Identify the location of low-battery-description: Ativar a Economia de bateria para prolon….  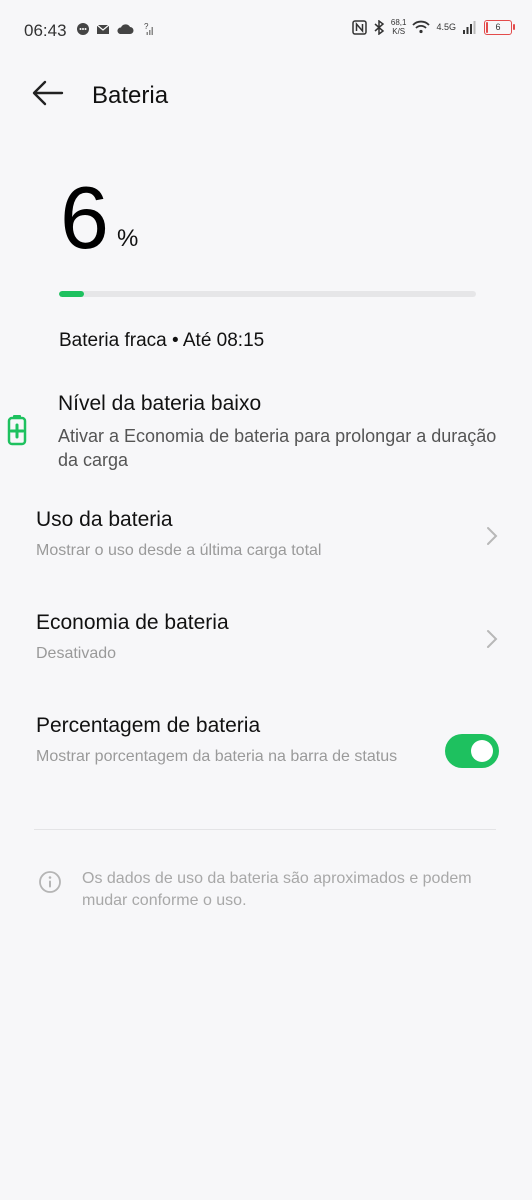
(277, 448).